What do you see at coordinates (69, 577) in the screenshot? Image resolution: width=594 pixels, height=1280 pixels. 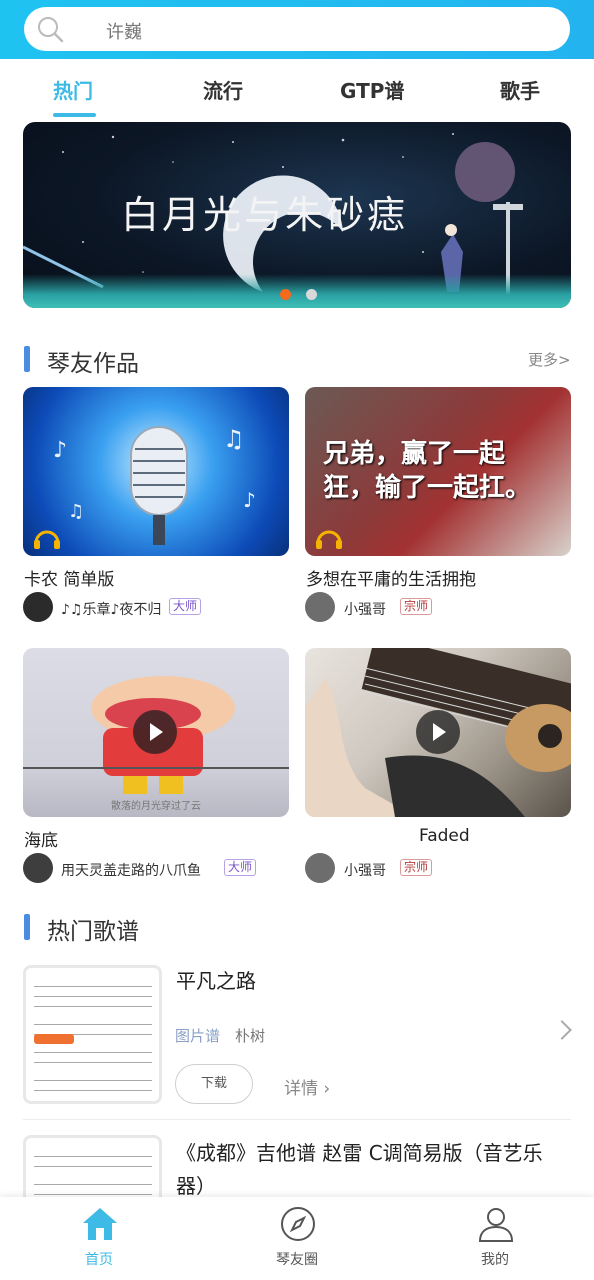 I see `work-card-1-title: 卡农 简单版` at bounding box center [69, 577].